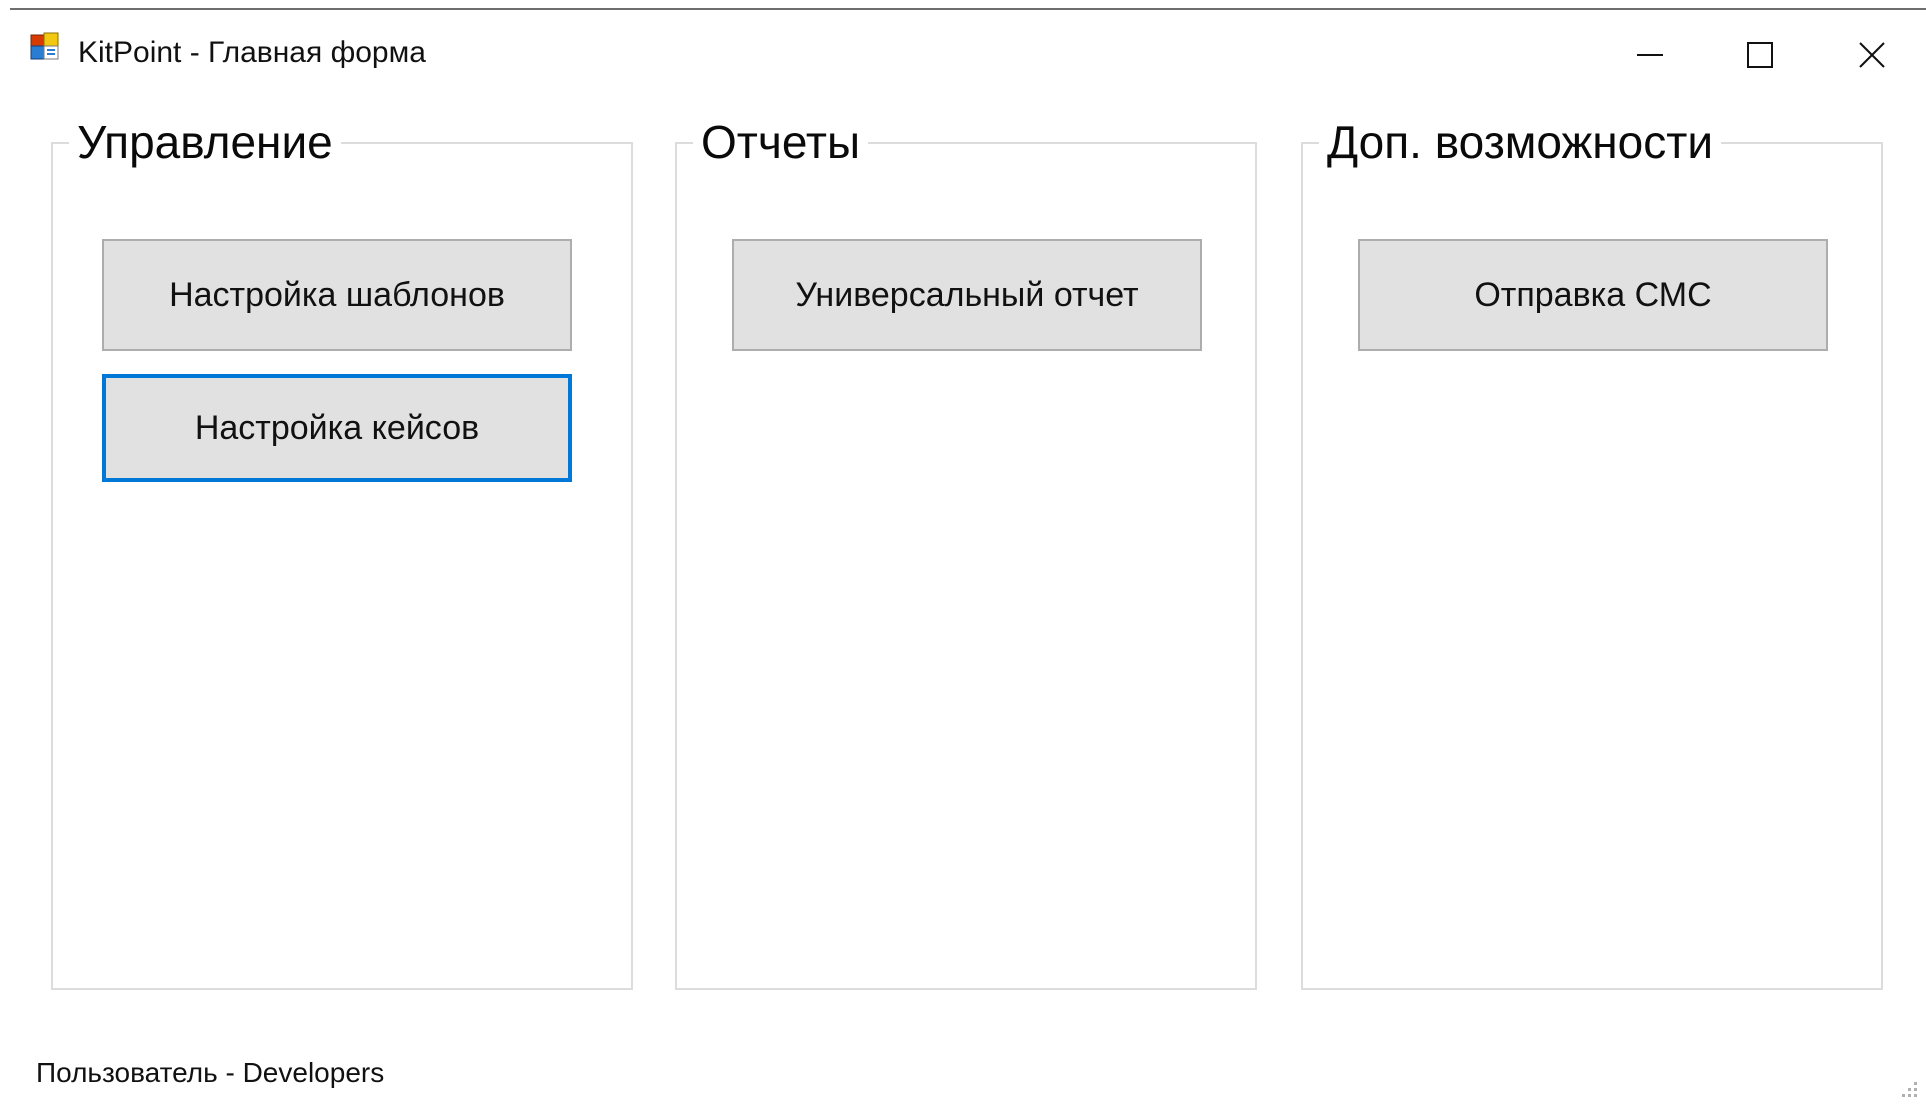 The height and width of the screenshot is (1106, 1926). What do you see at coordinates (337, 428) in the screenshot?
I see `case-settings-button: Настройка кейсов` at bounding box center [337, 428].